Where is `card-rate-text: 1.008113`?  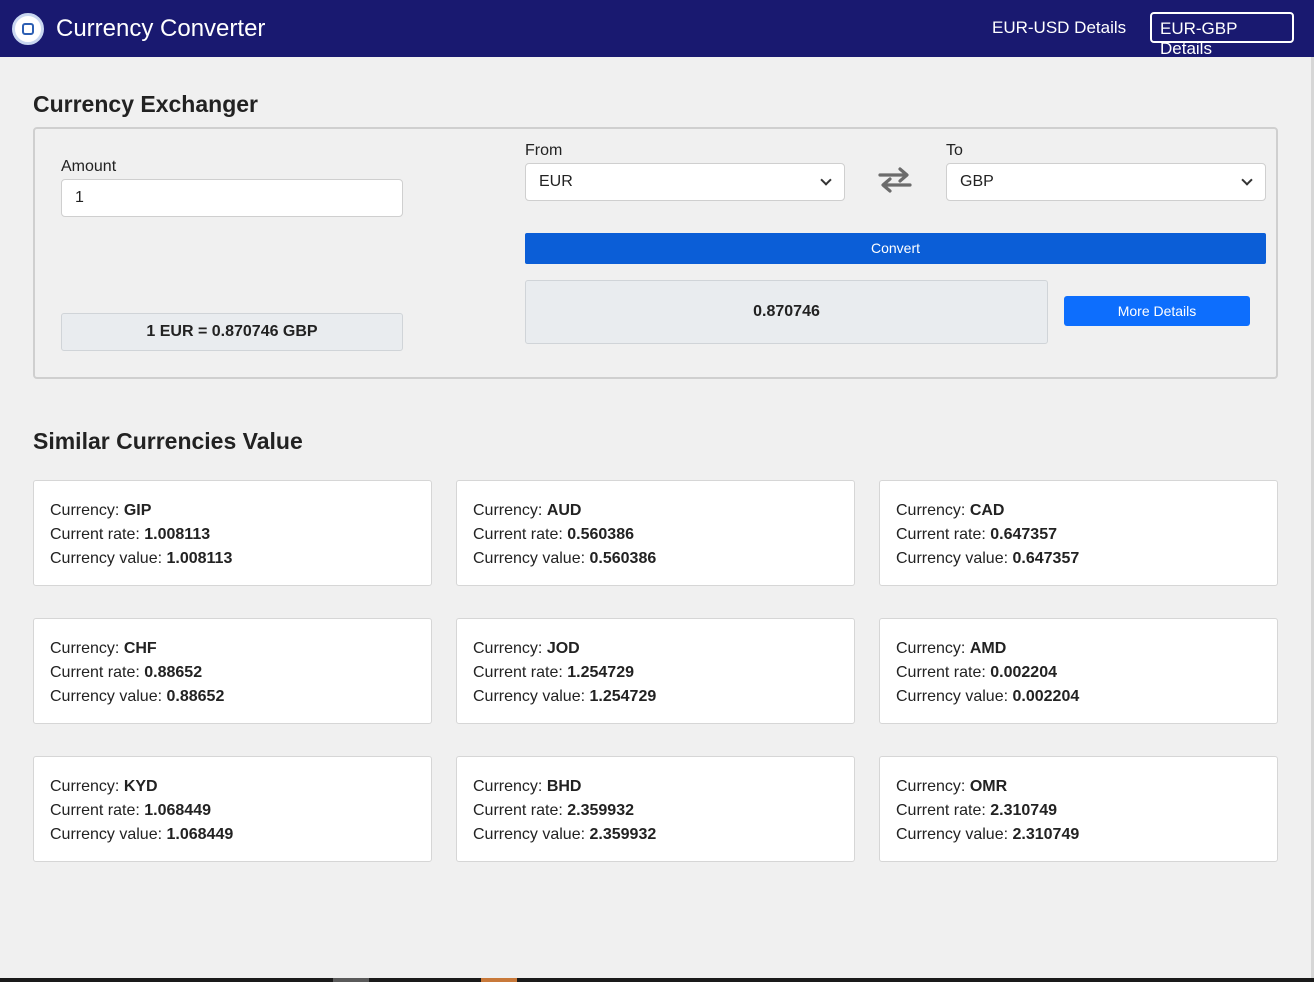
card-rate-text: 1.008113 is located at coordinates (177, 534).